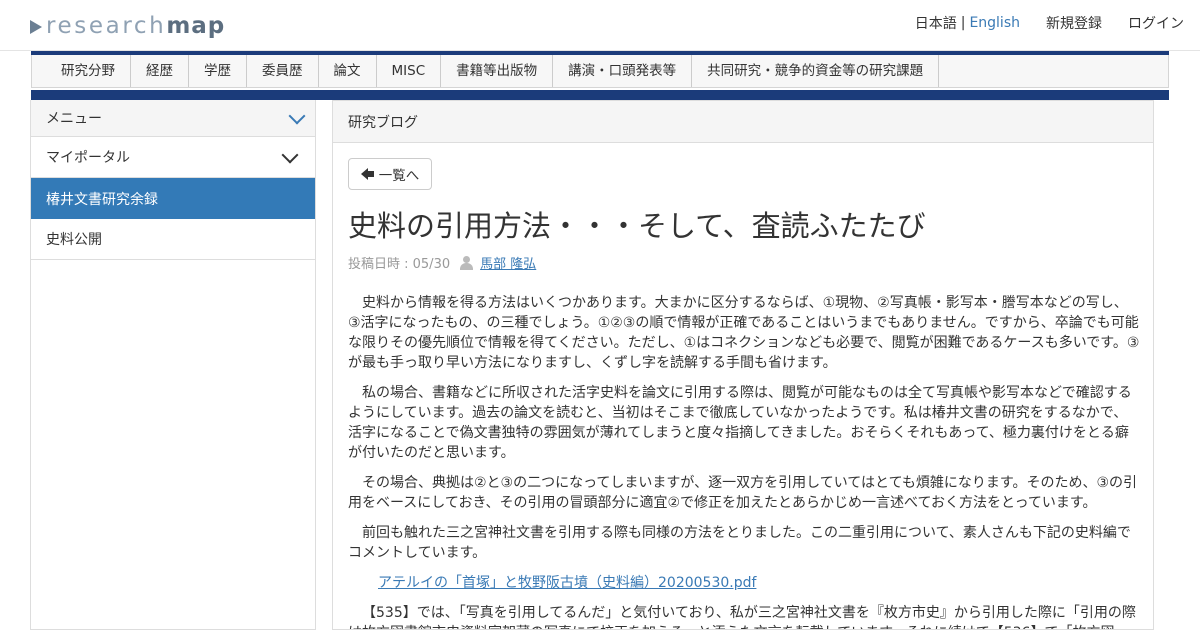 The width and height of the screenshot is (1200, 630). Describe the element at coordinates (173, 157) in the screenshot. I see `sidebar-item-my-portal: マイポータル` at that location.